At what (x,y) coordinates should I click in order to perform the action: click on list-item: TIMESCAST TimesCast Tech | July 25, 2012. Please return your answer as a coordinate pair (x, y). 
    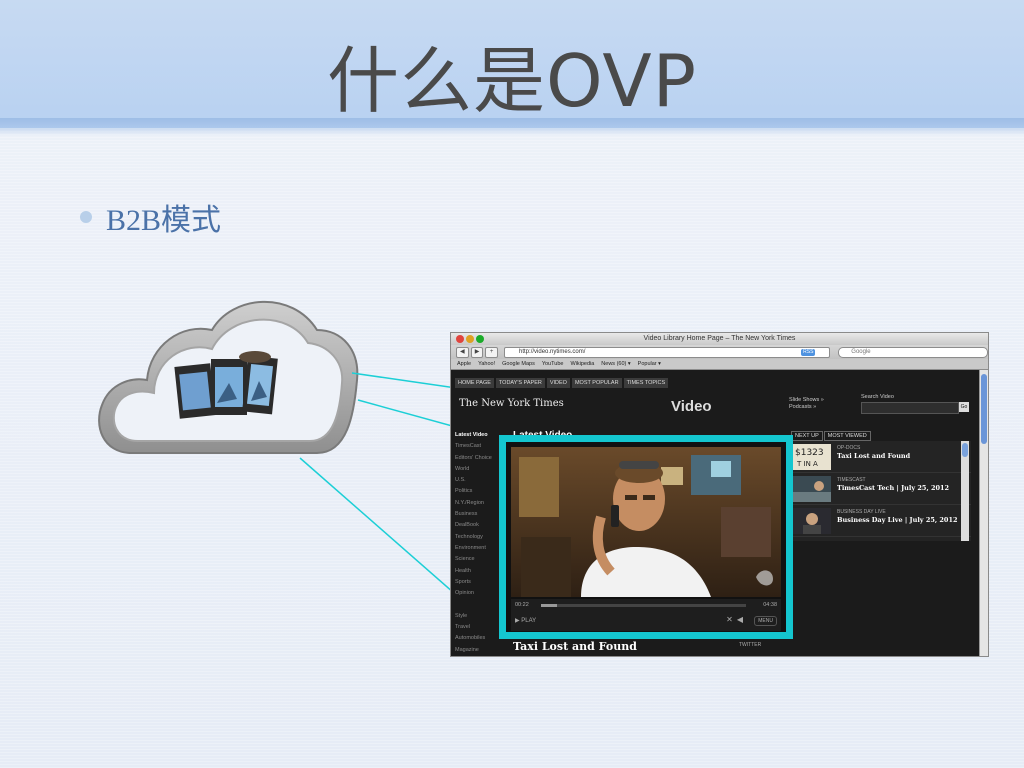
    Looking at the image, I should click on (881, 489).